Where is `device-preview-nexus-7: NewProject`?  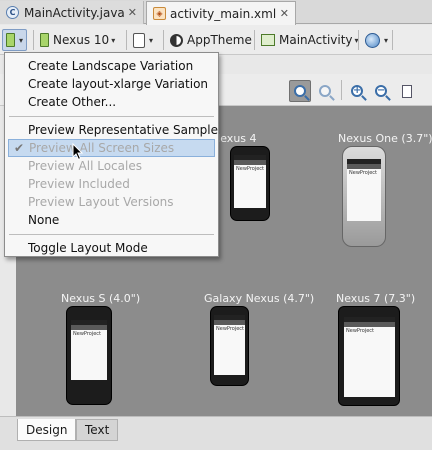 device-preview-nexus-7: NewProject is located at coordinates (369, 356).